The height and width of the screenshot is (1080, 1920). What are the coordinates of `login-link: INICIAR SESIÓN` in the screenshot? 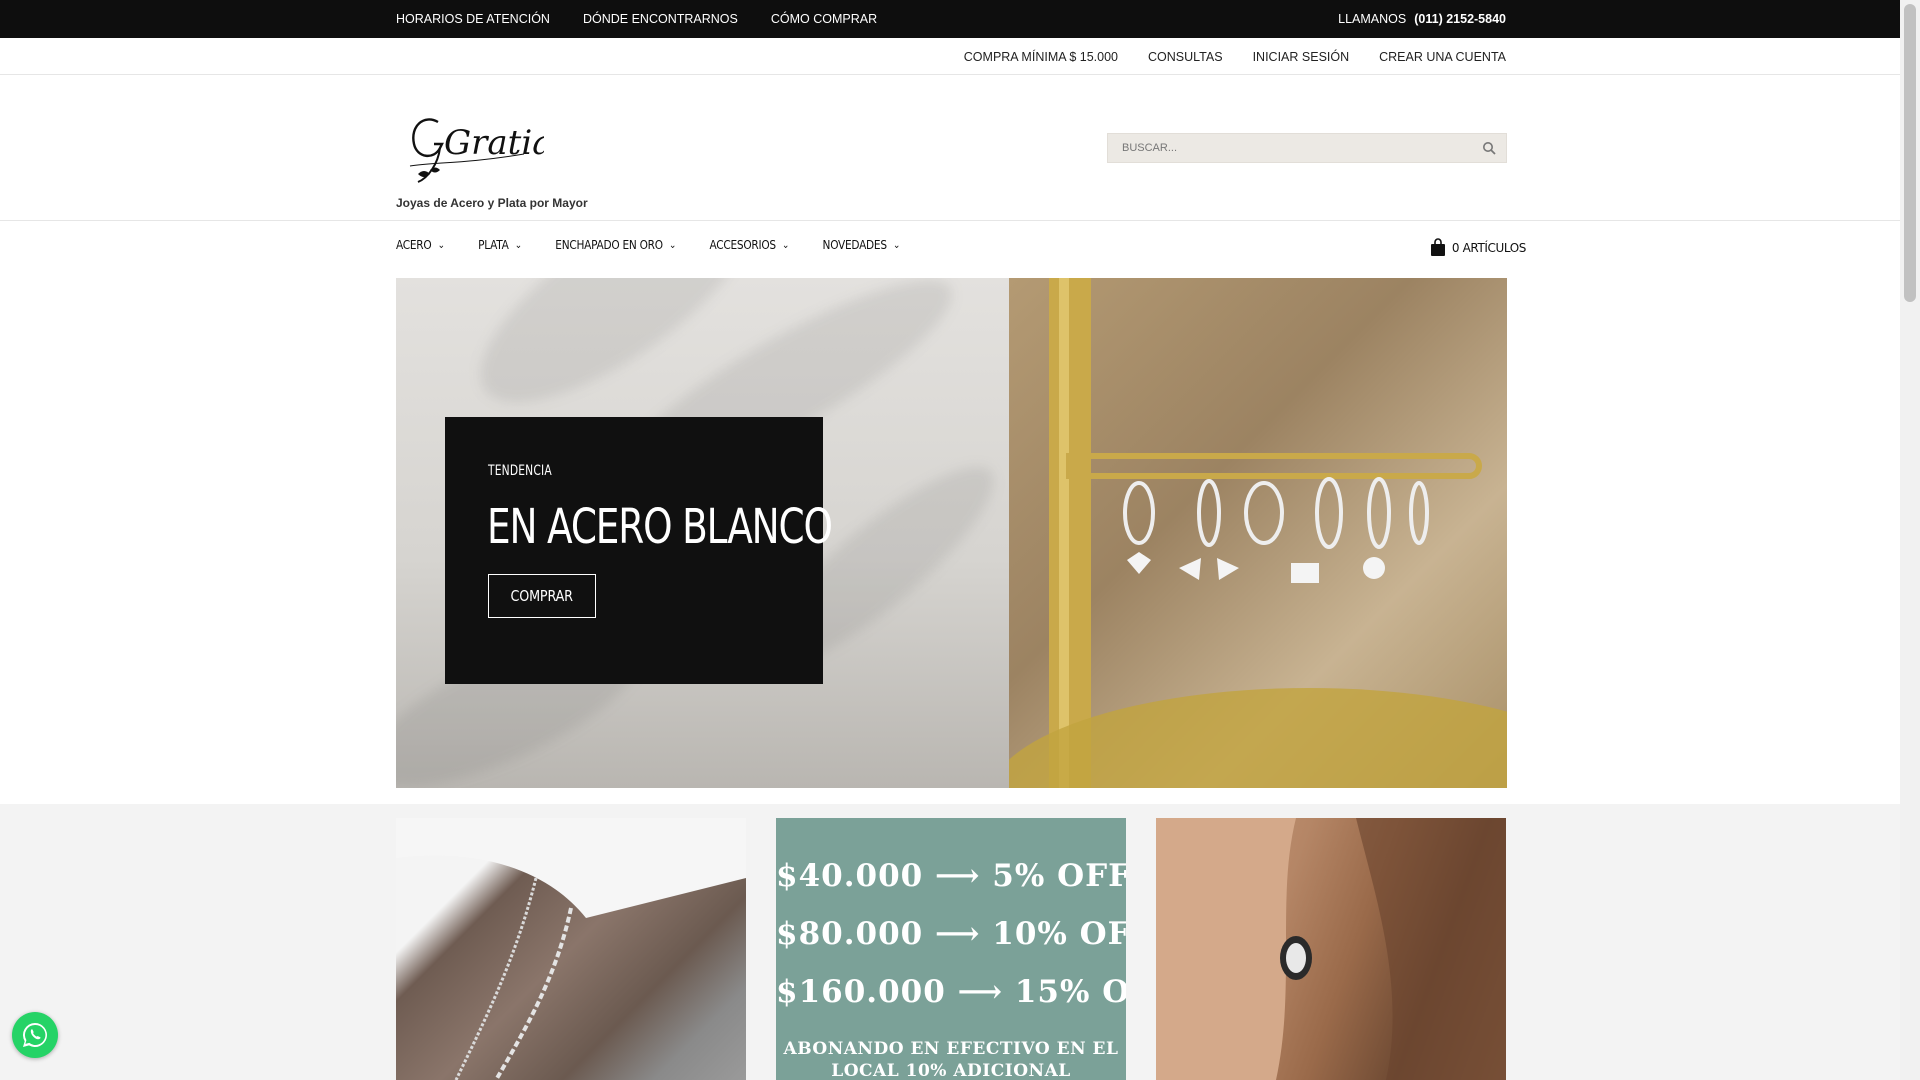 It's located at (1301, 57).